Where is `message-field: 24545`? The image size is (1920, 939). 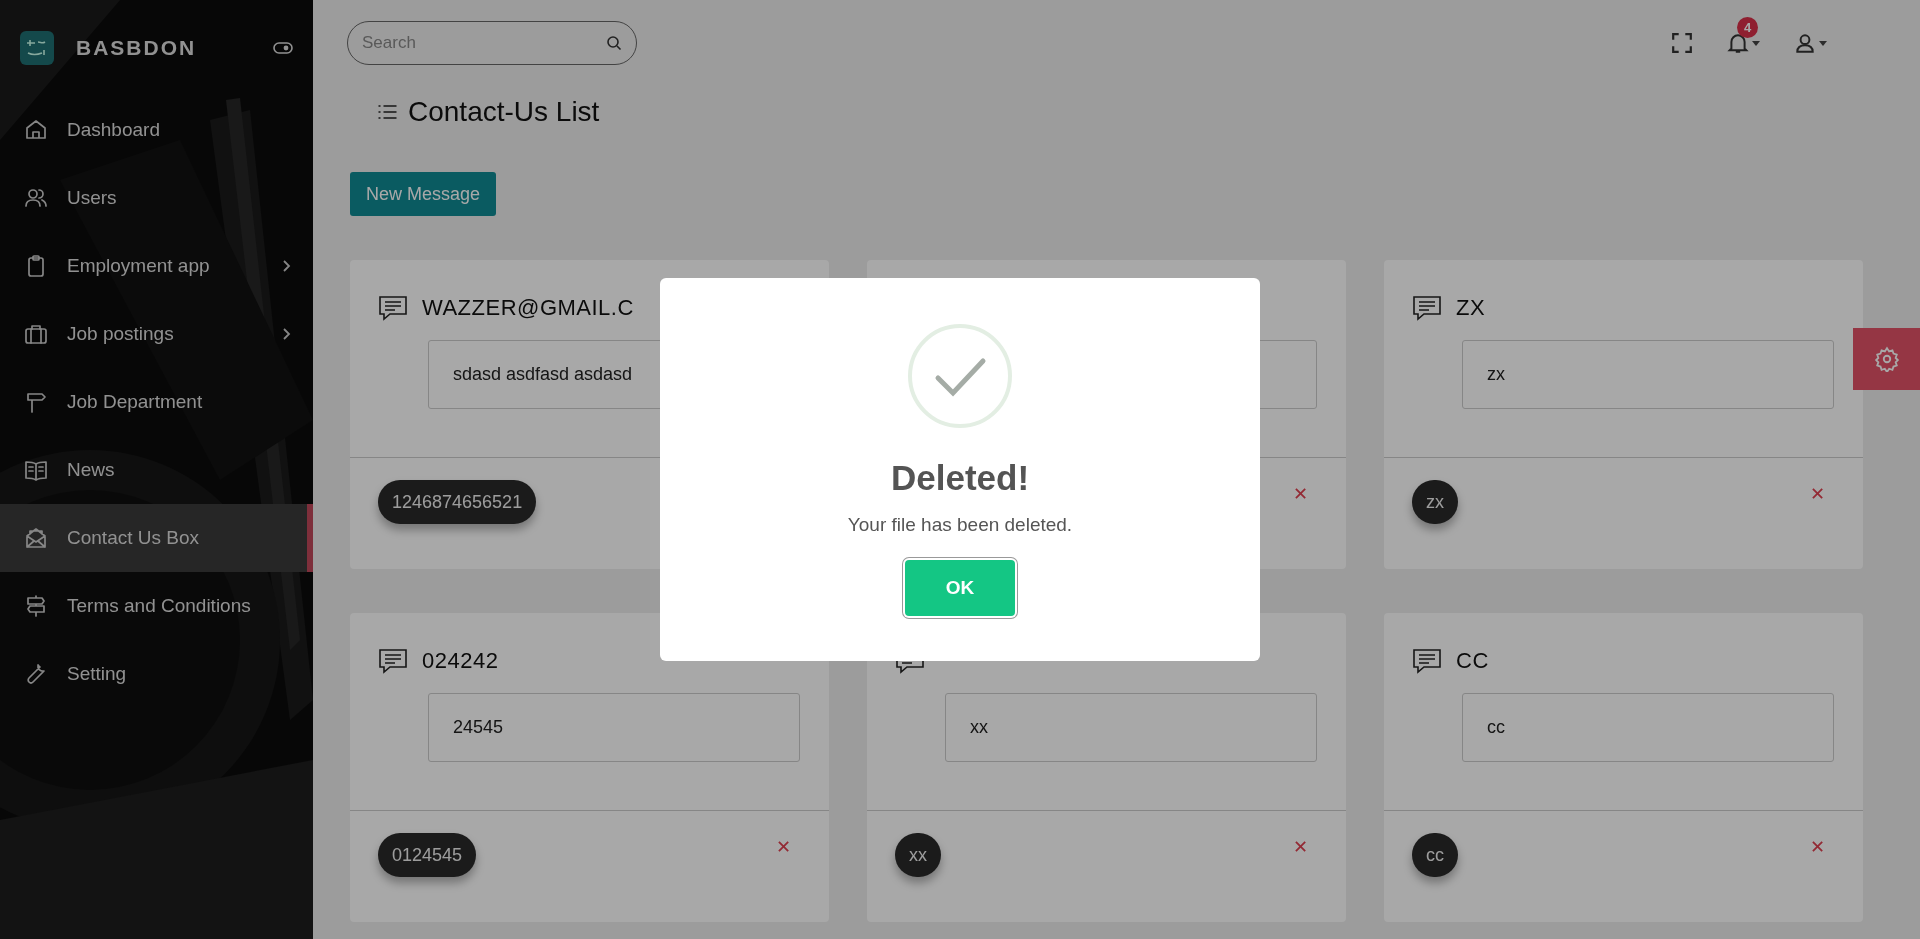
message-field: 24545 is located at coordinates (614, 727).